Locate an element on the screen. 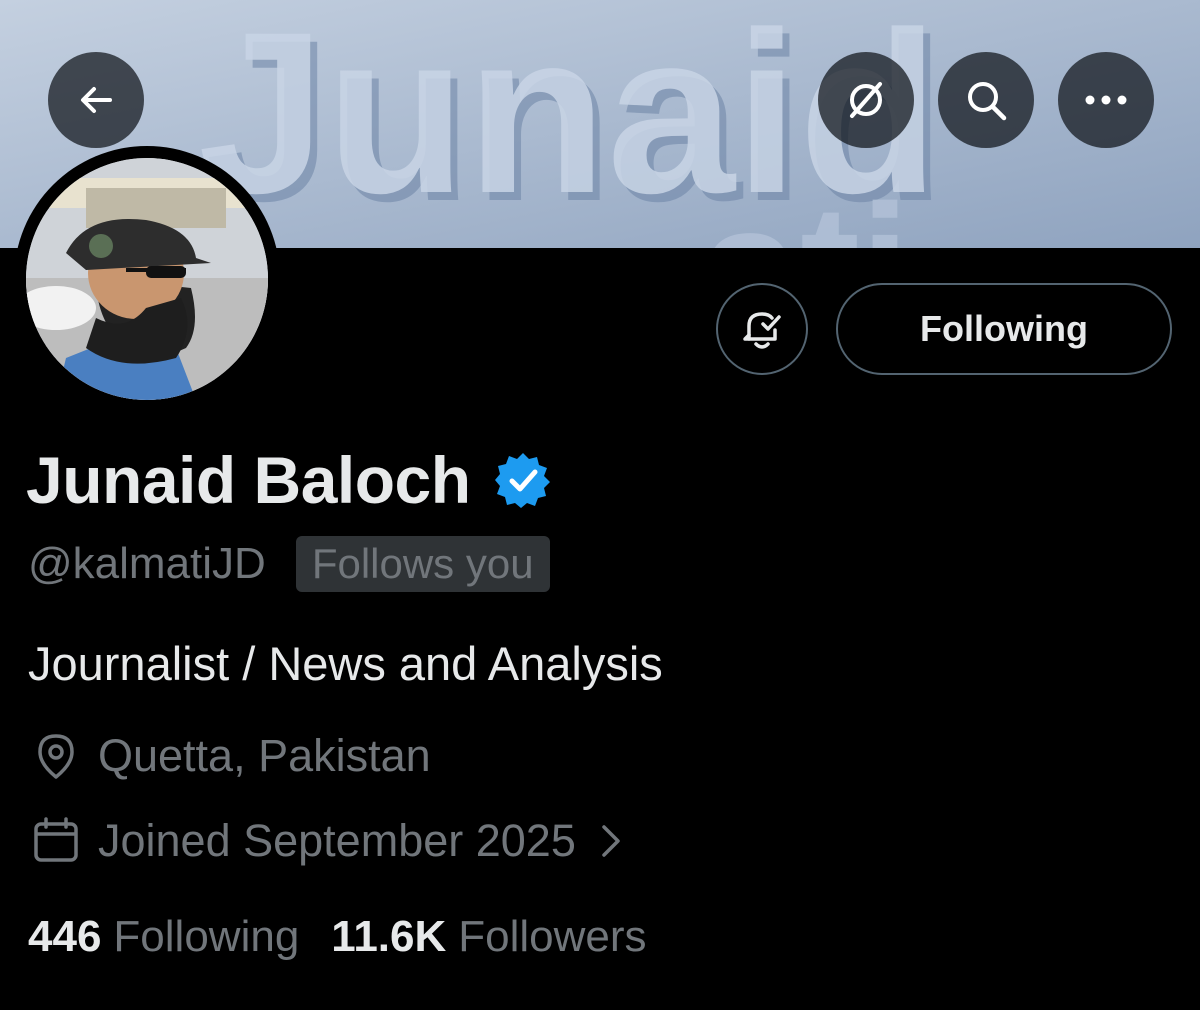 The image size is (1200, 1010). avatar is located at coordinates (147, 279).